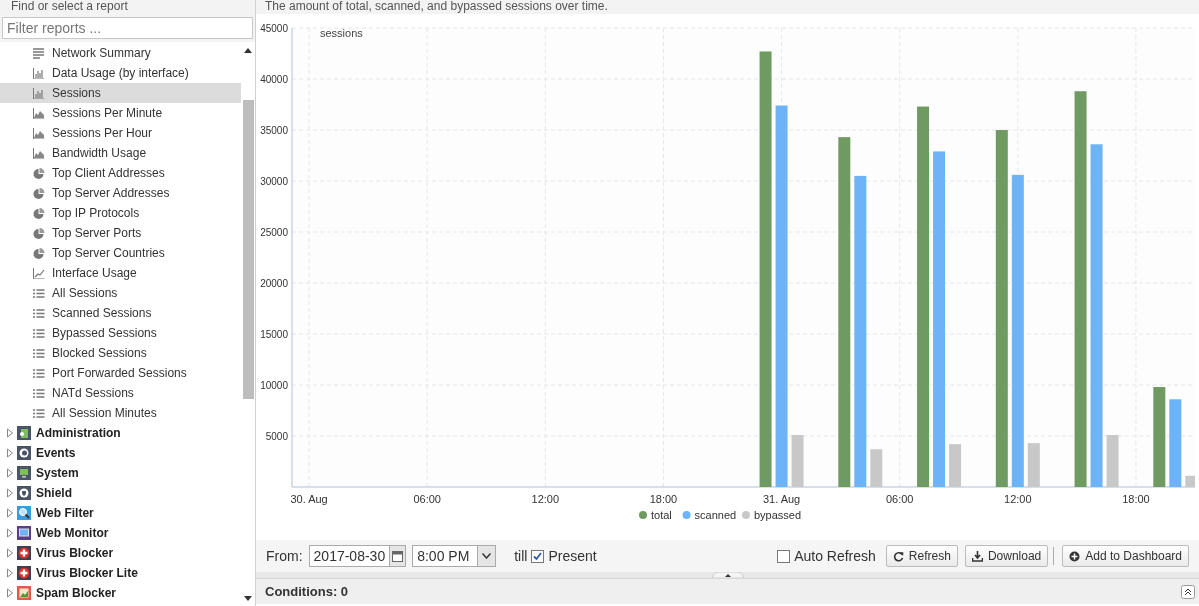  Describe the element at coordinates (104, 333) in the screenshot. I see `report-label: Bypassed Sessions` at that location.